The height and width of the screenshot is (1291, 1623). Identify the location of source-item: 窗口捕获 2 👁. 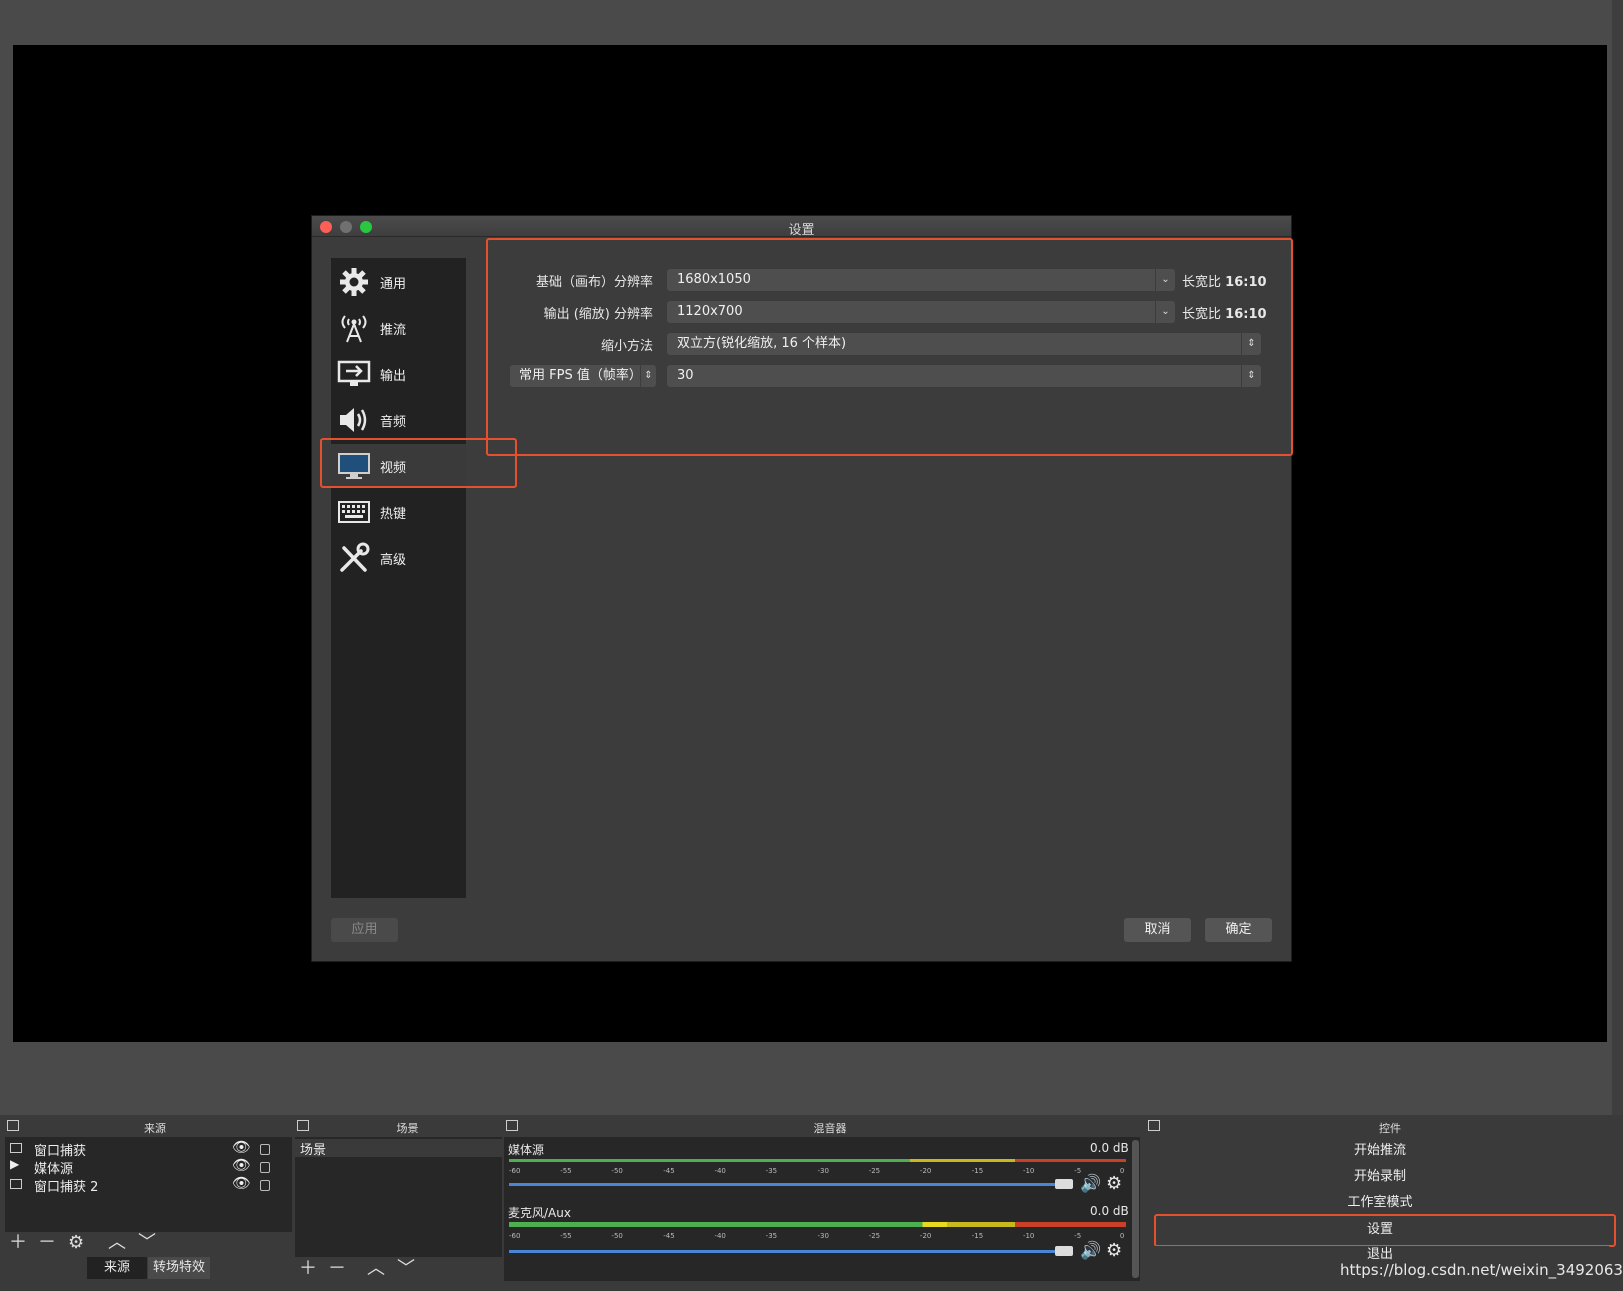
(145, 1184).